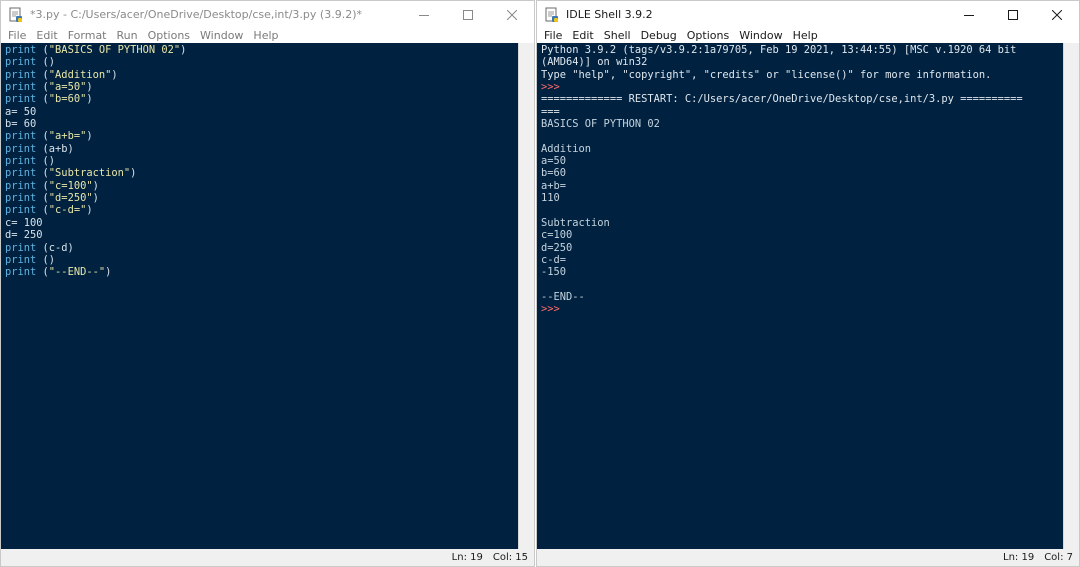  I want to click on shell-line: ===, so click(550, 111).